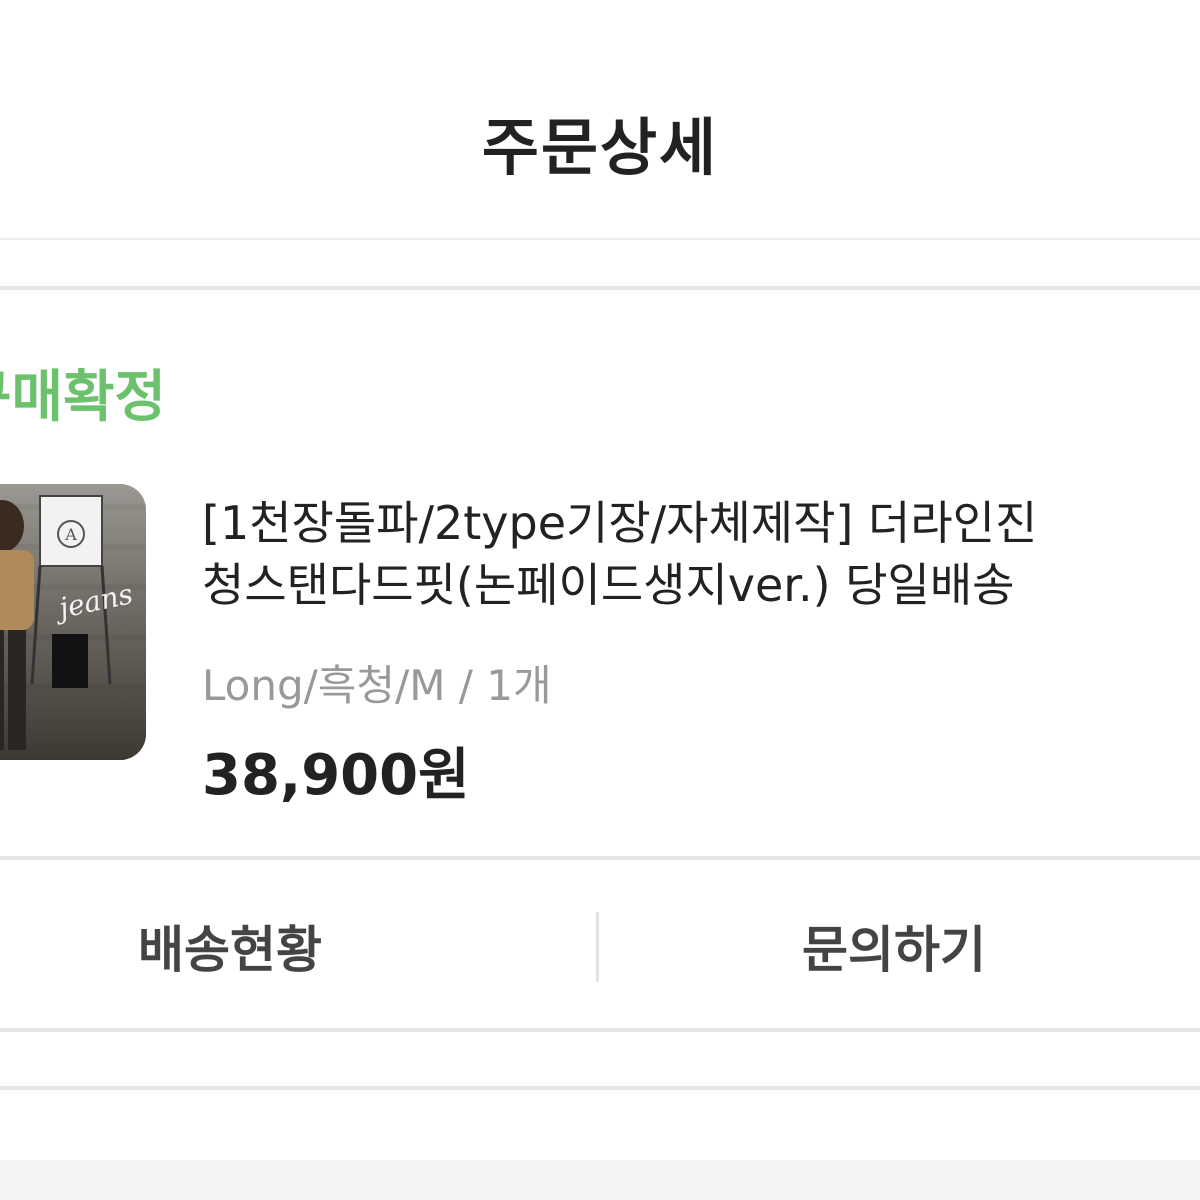 This screenshot has height=1200, width=1200. What do you see at coordinates (600, 239) in the screenshot?
I see `header-divider` at bounding box center [600, 239].